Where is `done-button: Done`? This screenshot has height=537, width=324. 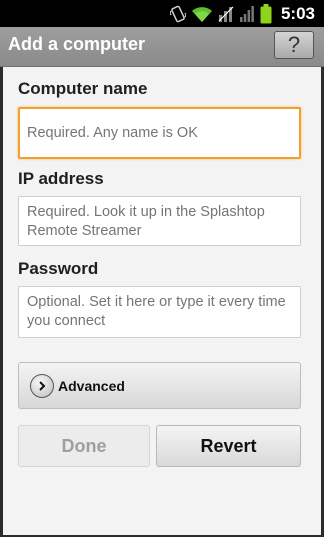 done-button: Done is located at coordinates (84, 446).